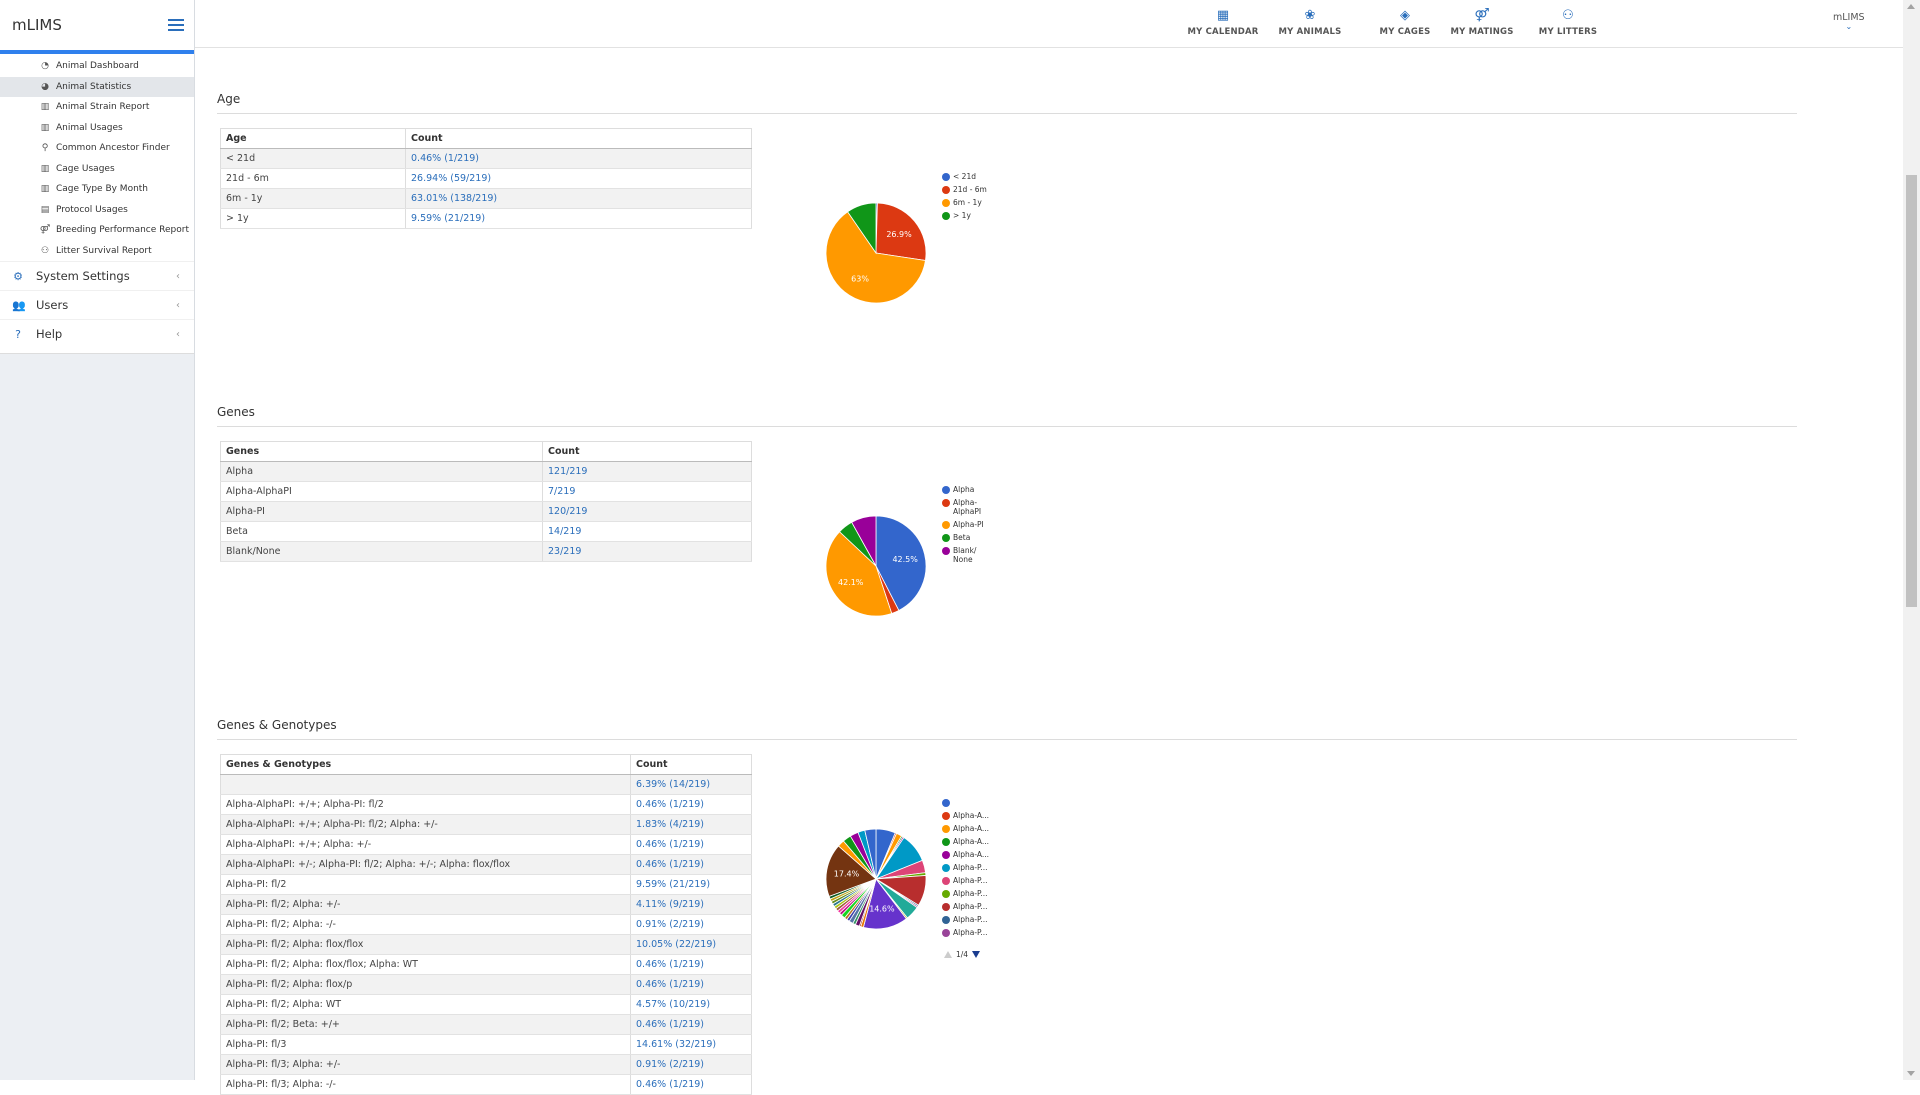 This screenshot has height=1095, width=1920. Describe the element at coordinates (97, 148) in the screenshot. I see `sidebar-item-report: ⚲ Common Ancestor Finder` at that location.